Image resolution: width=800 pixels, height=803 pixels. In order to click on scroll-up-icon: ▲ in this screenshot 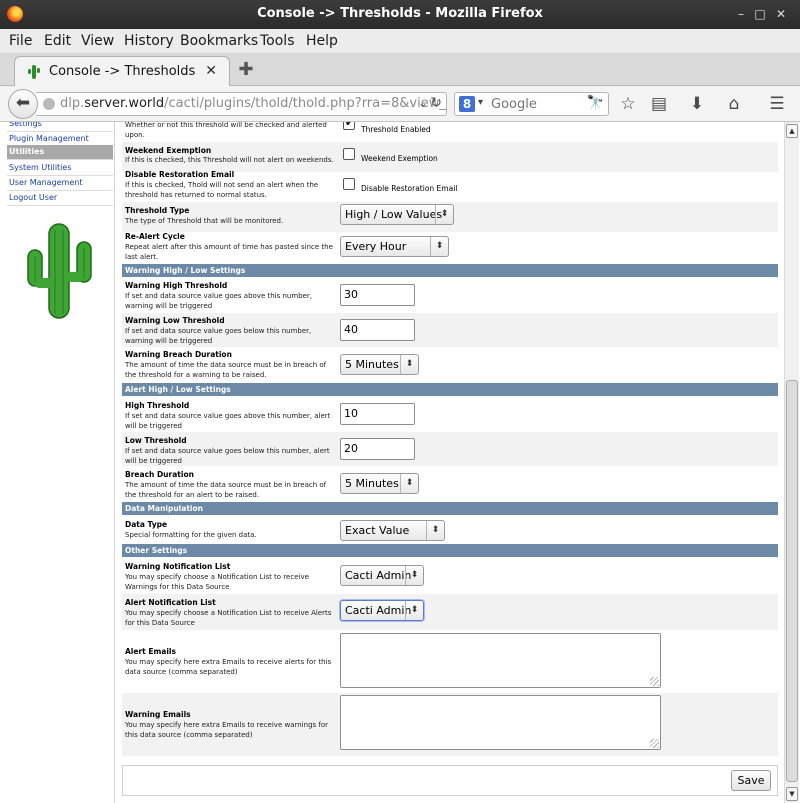, I will do `click(792, 131)`.